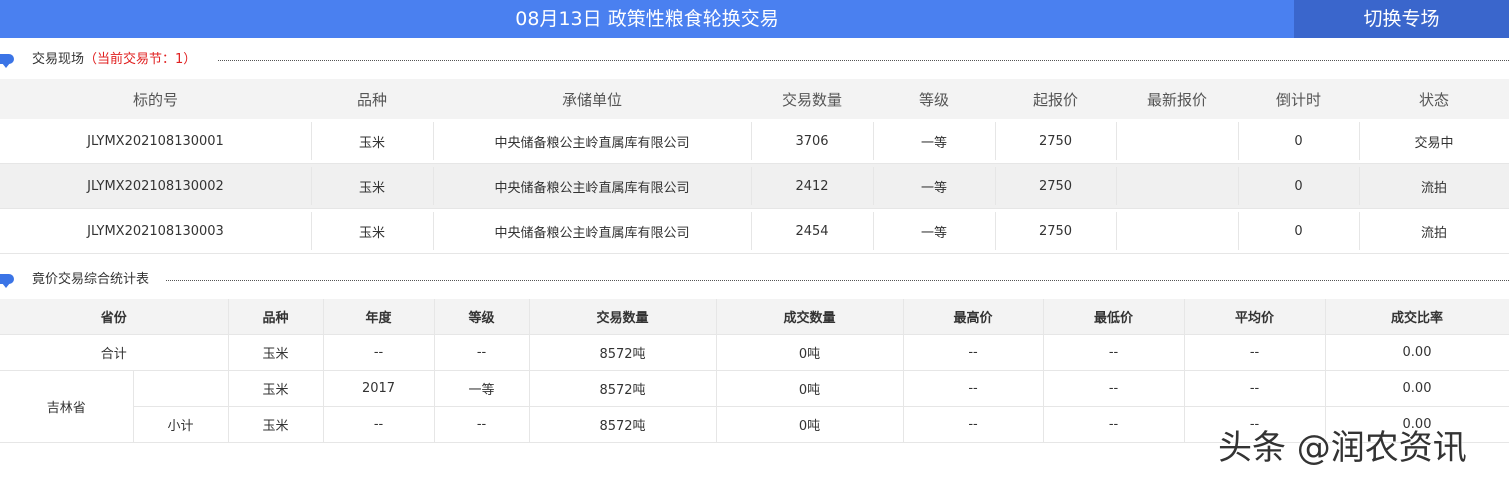 The height and width of the screenshot is (478, 1509). Describe the element at coordinates (812, 141) in the screenshot. I see `quantity: 3706` at that location.